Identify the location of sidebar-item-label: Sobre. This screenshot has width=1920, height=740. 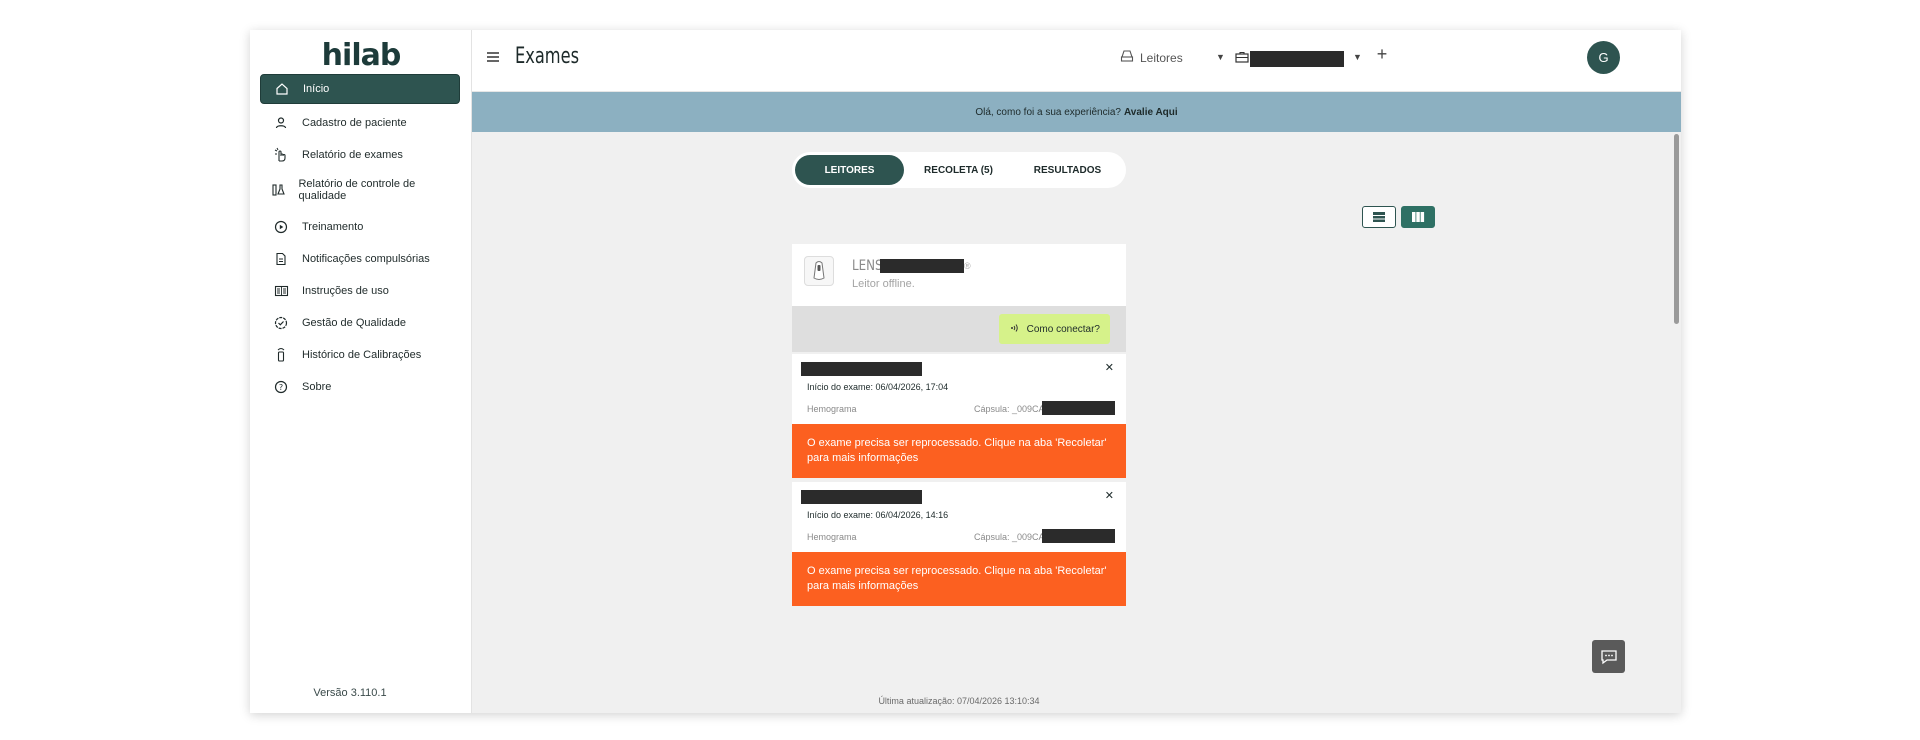
(317, 387).